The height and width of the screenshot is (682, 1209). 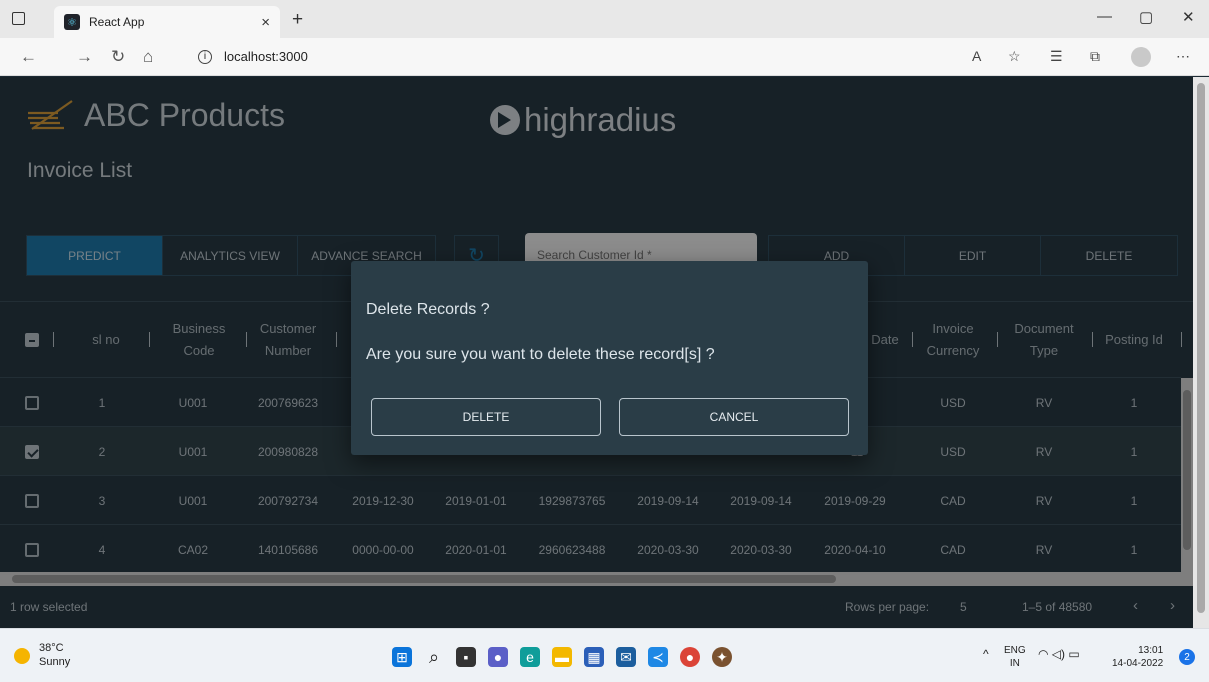 I want to click on home-icon: ⌂, so click(x=148, y=57).